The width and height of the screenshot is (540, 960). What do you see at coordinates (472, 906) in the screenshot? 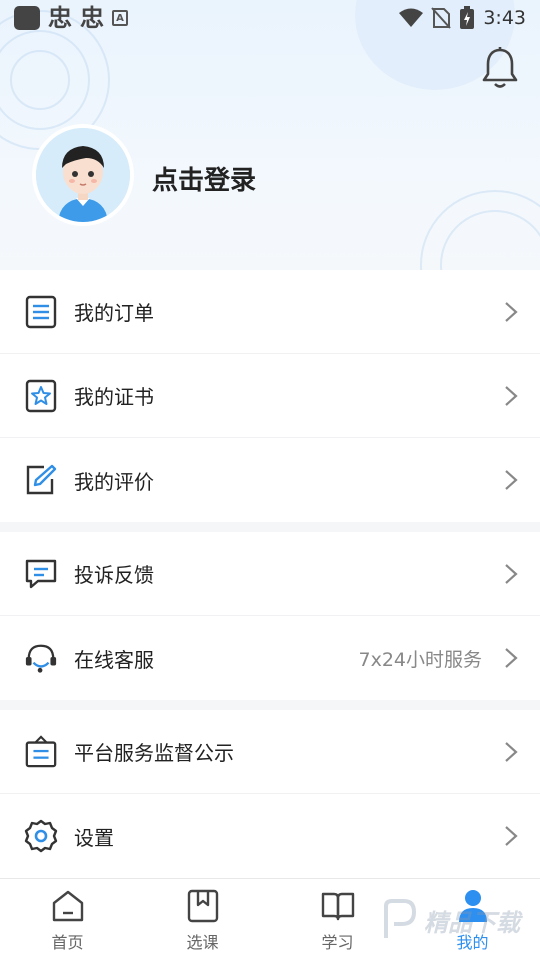
I see `person-icon` at bounding box center [472, 906].